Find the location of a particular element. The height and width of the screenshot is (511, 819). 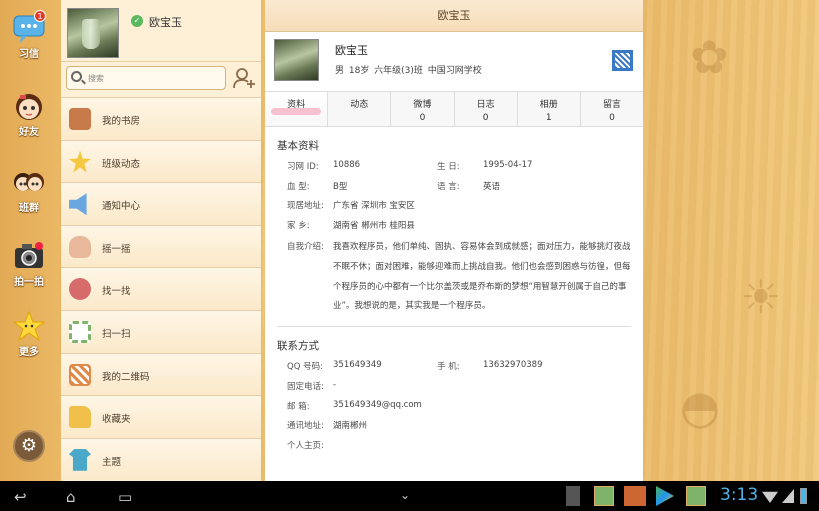

sidebar-item-shake: 摇一摇 is located at coordinates (161, 246).